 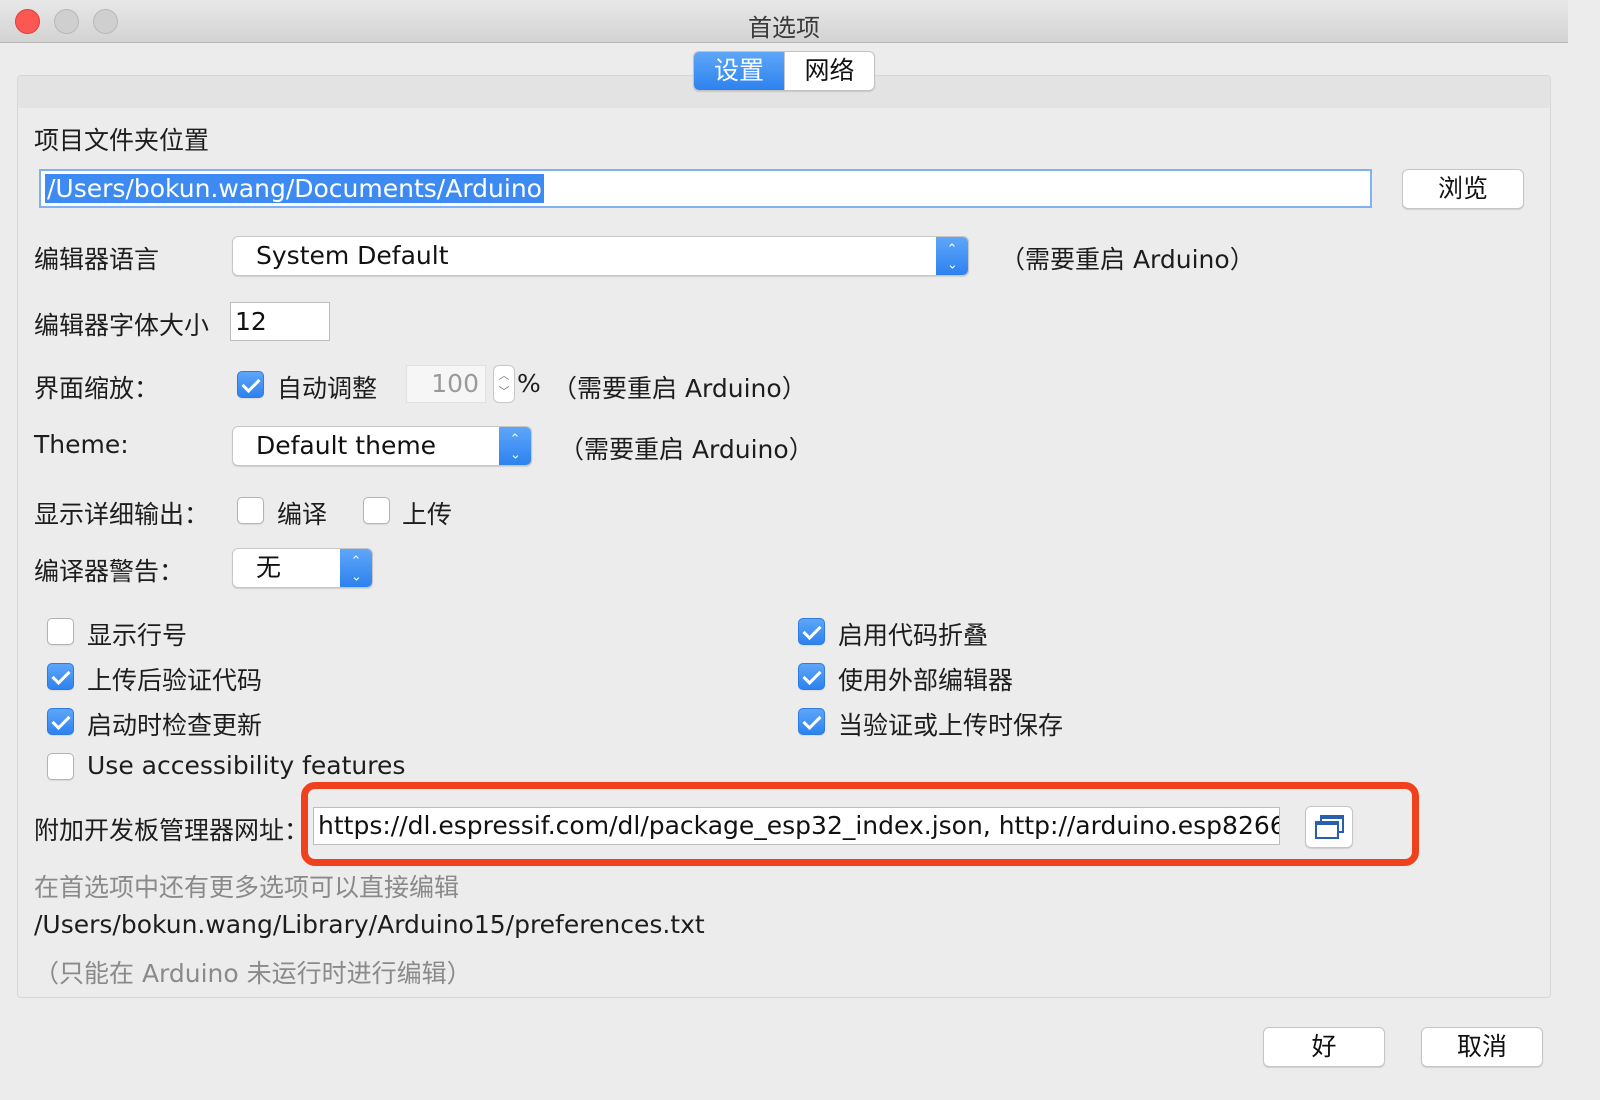 What do you see at coordinates (739, 71) in the screenshot?
I see `tab-settings: 设置` at bounding box center [739, 71].